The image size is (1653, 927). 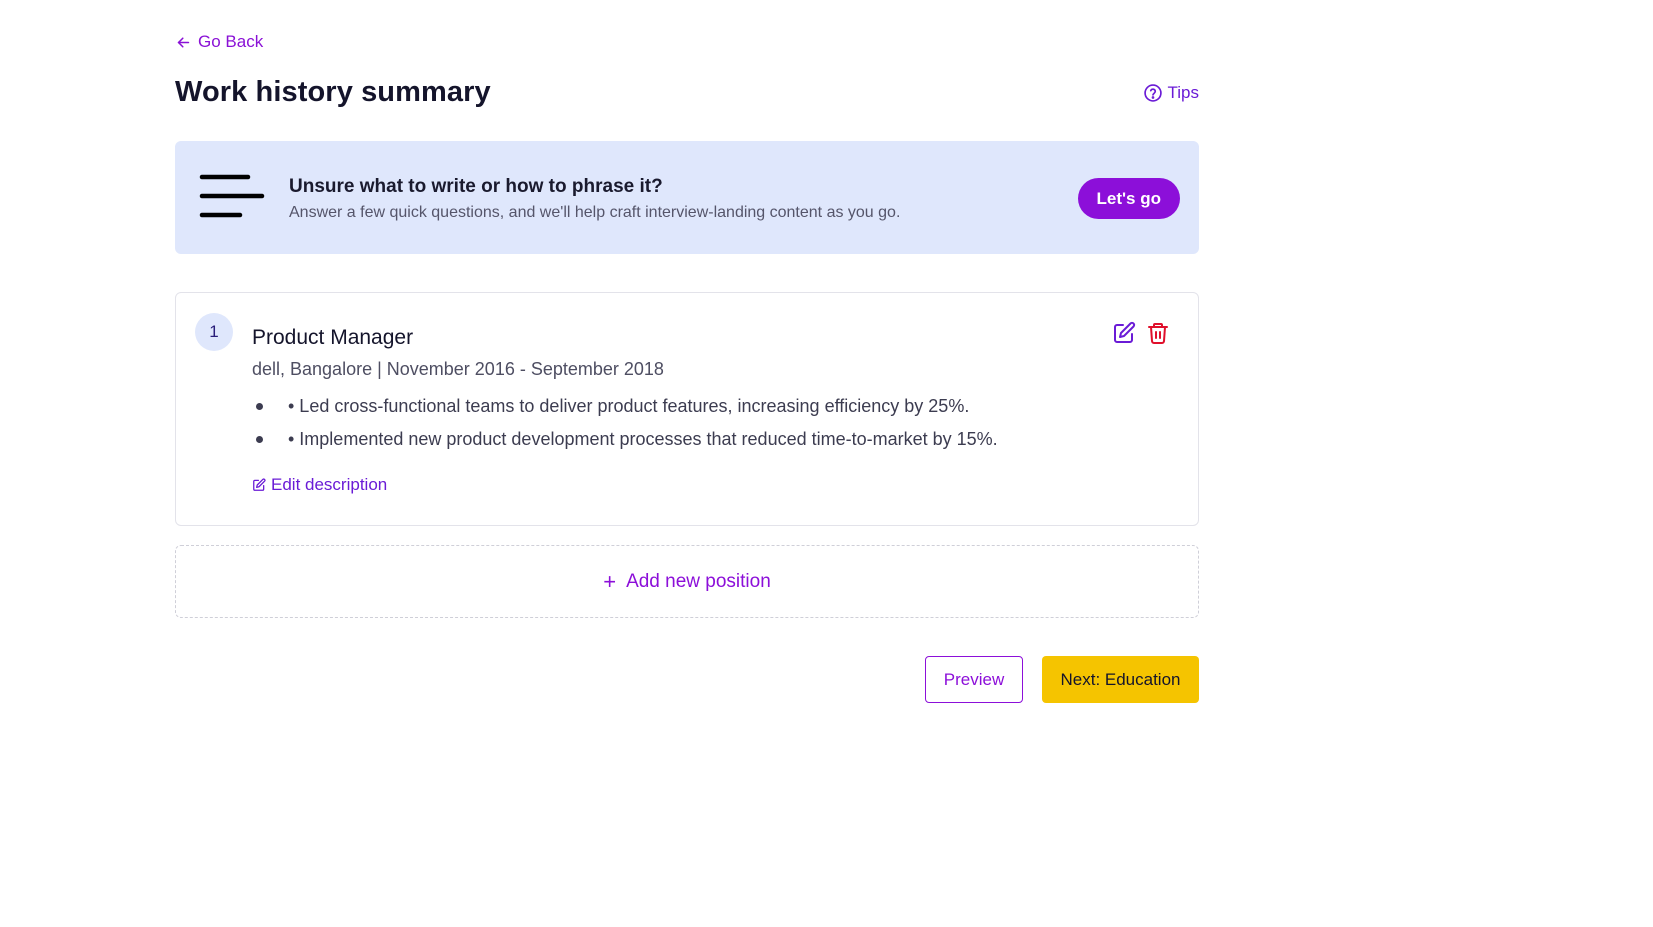 I want to click on menu-lines-icon, so click(x=232, y=196).